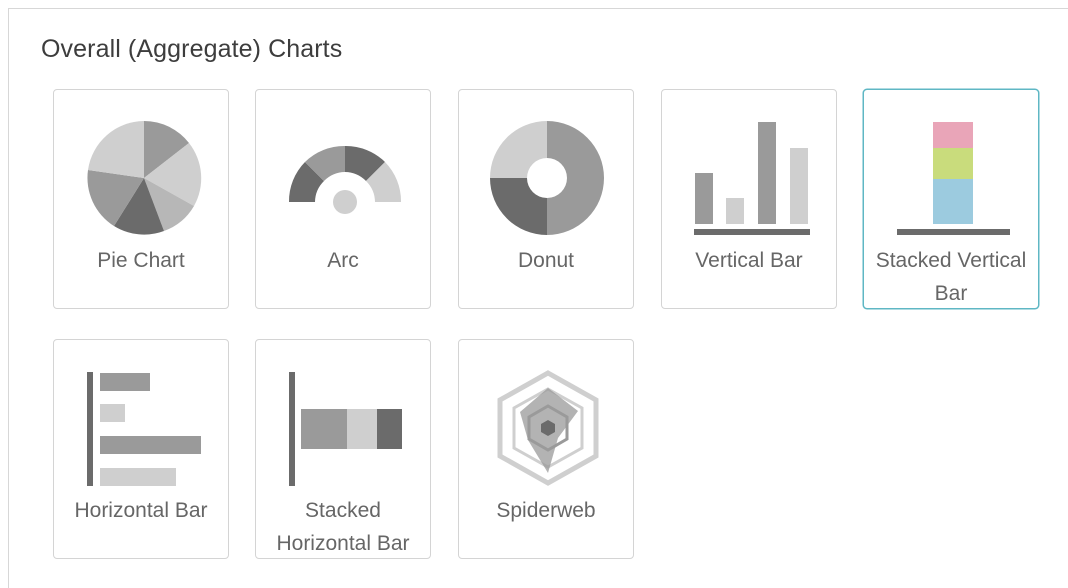 Image resolution: width=1068 pixels, height=588 pixels. What do you see at coordinates (546, 510) in the screenshot?
I see `chart-option-label: Spiderweb` at bounding box center [546, 510].